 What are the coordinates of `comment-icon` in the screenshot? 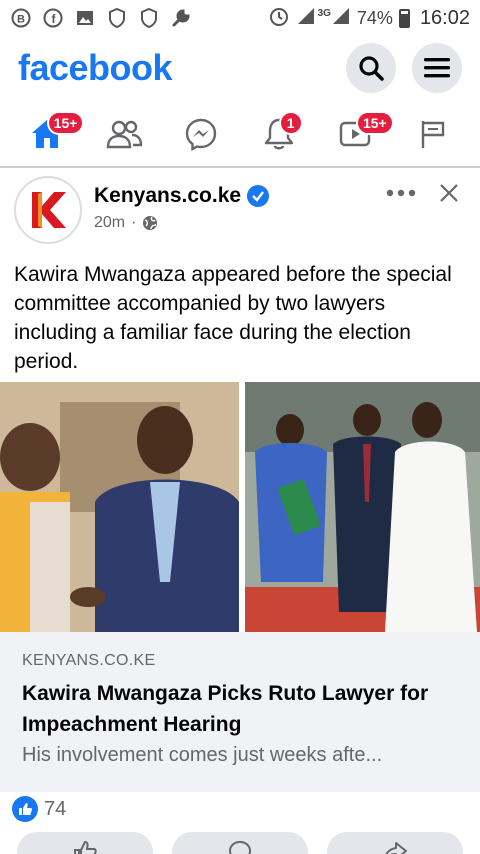 It's located at (239, 847).